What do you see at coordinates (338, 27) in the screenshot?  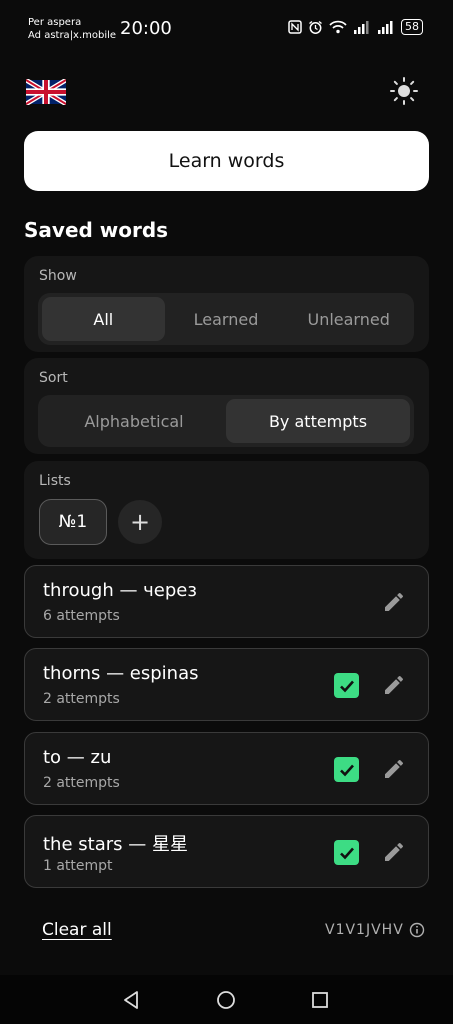 I see `wifi-icon` at bounding box center [338, 27].